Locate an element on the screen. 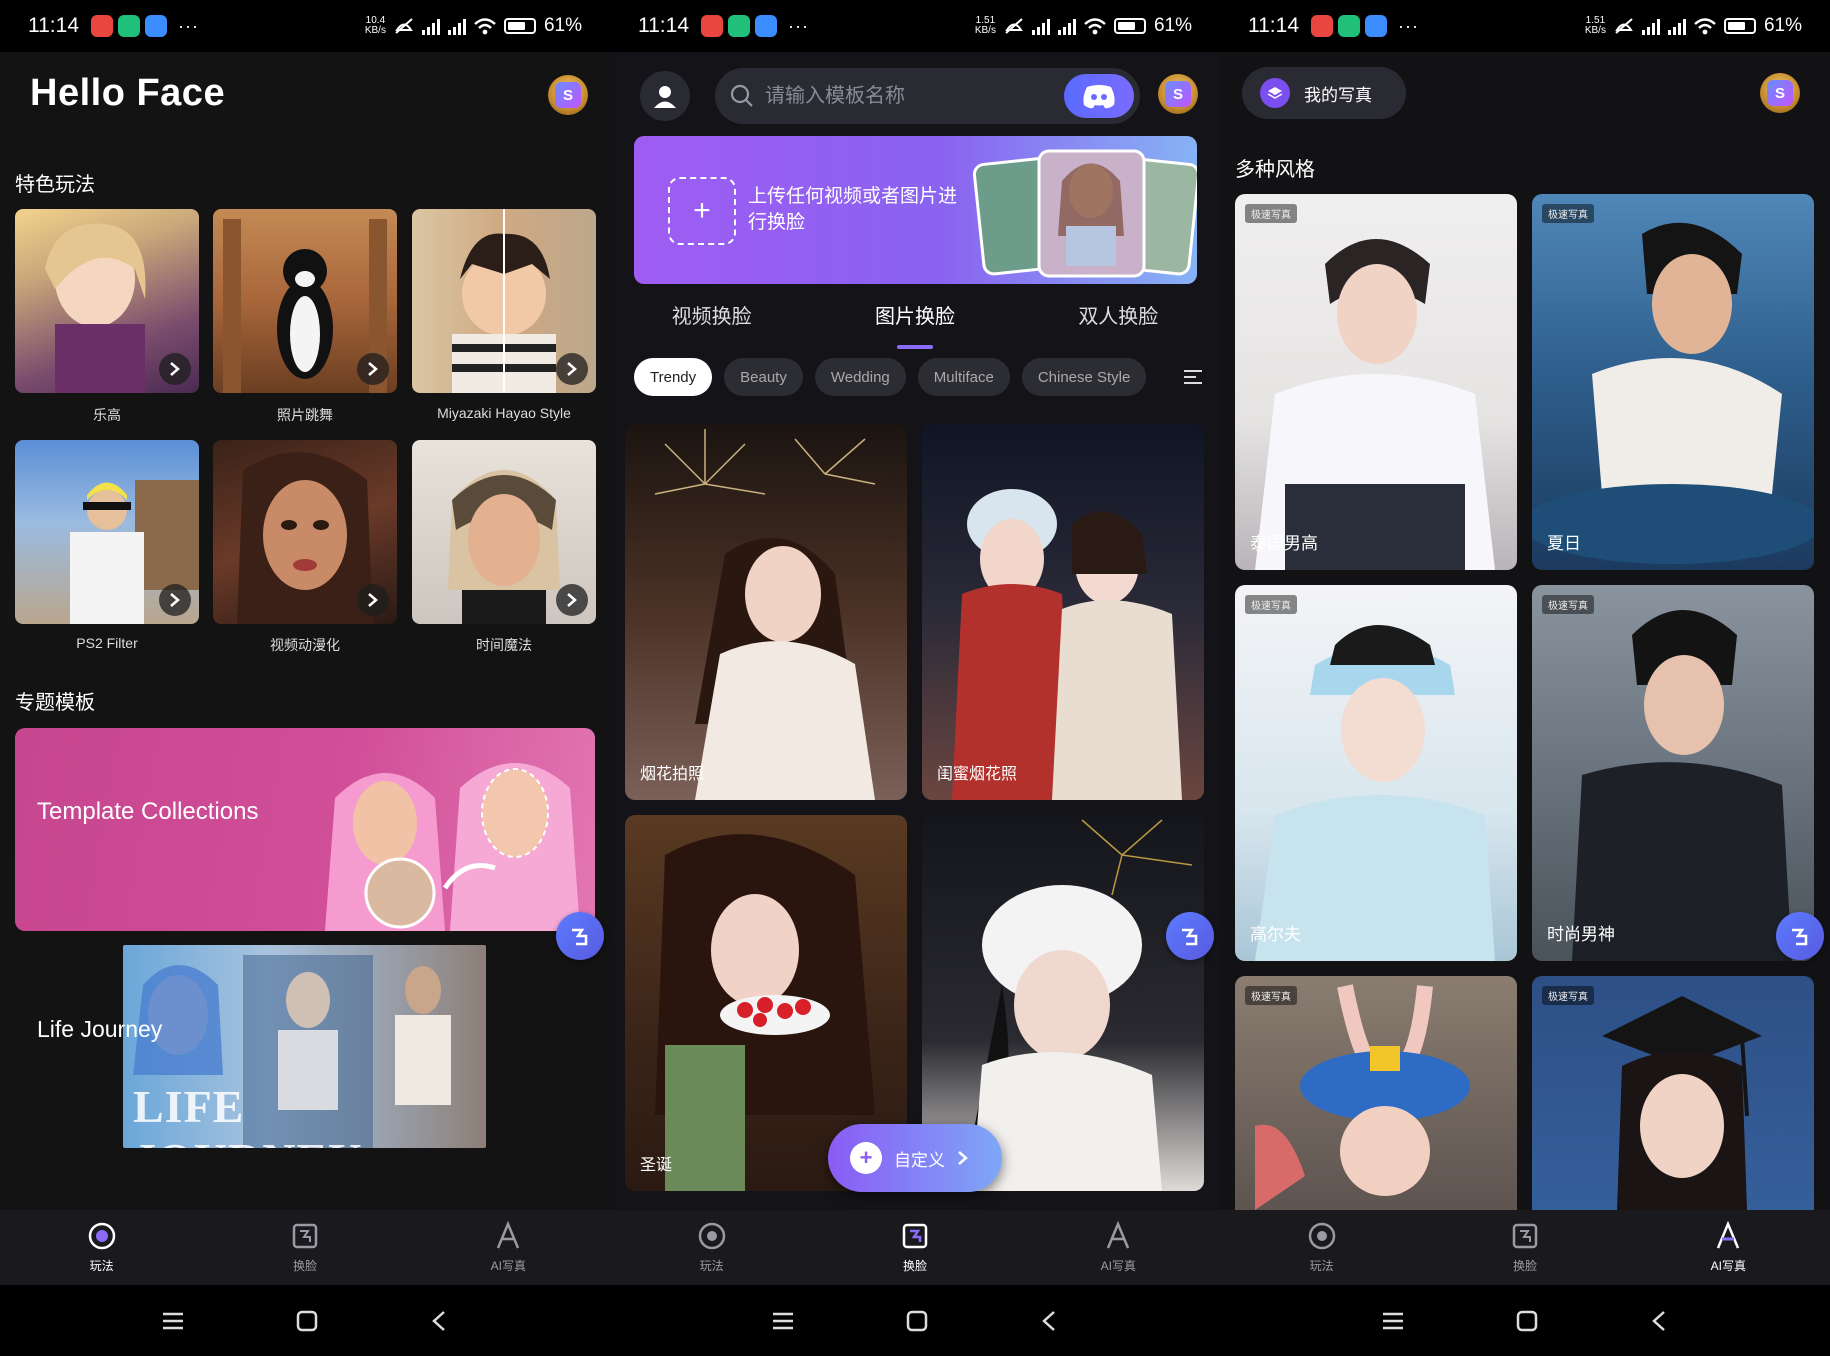 The width and height of the screenshot is (1830, 1356). network-speed: 10.4 KB/s is located at coordinates (375, 25).